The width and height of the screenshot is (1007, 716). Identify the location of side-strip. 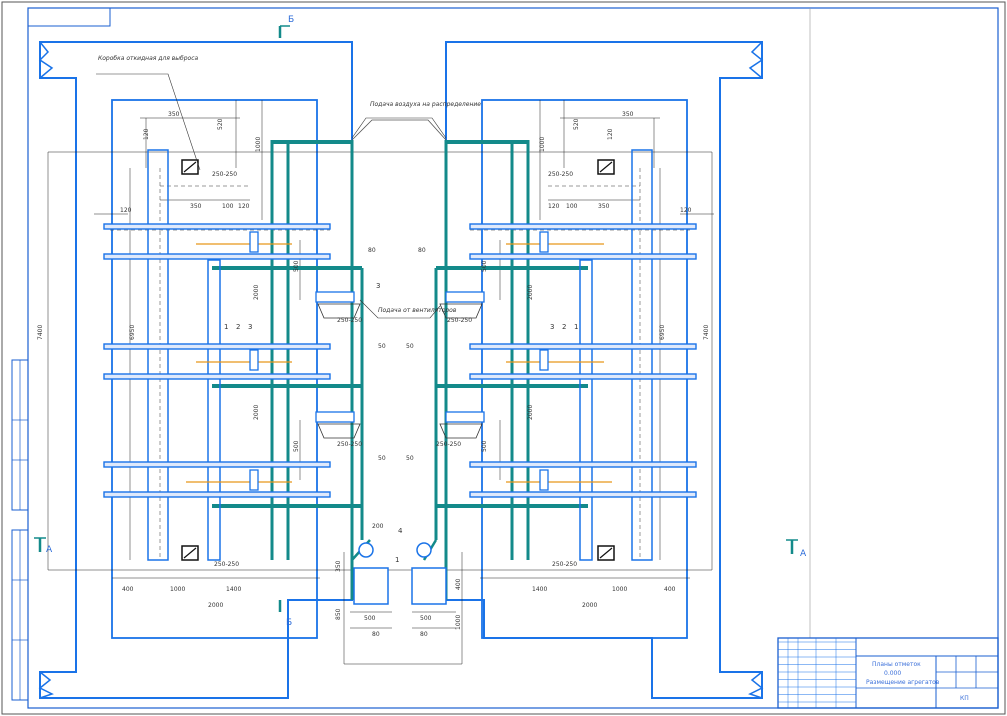
(20, 530).